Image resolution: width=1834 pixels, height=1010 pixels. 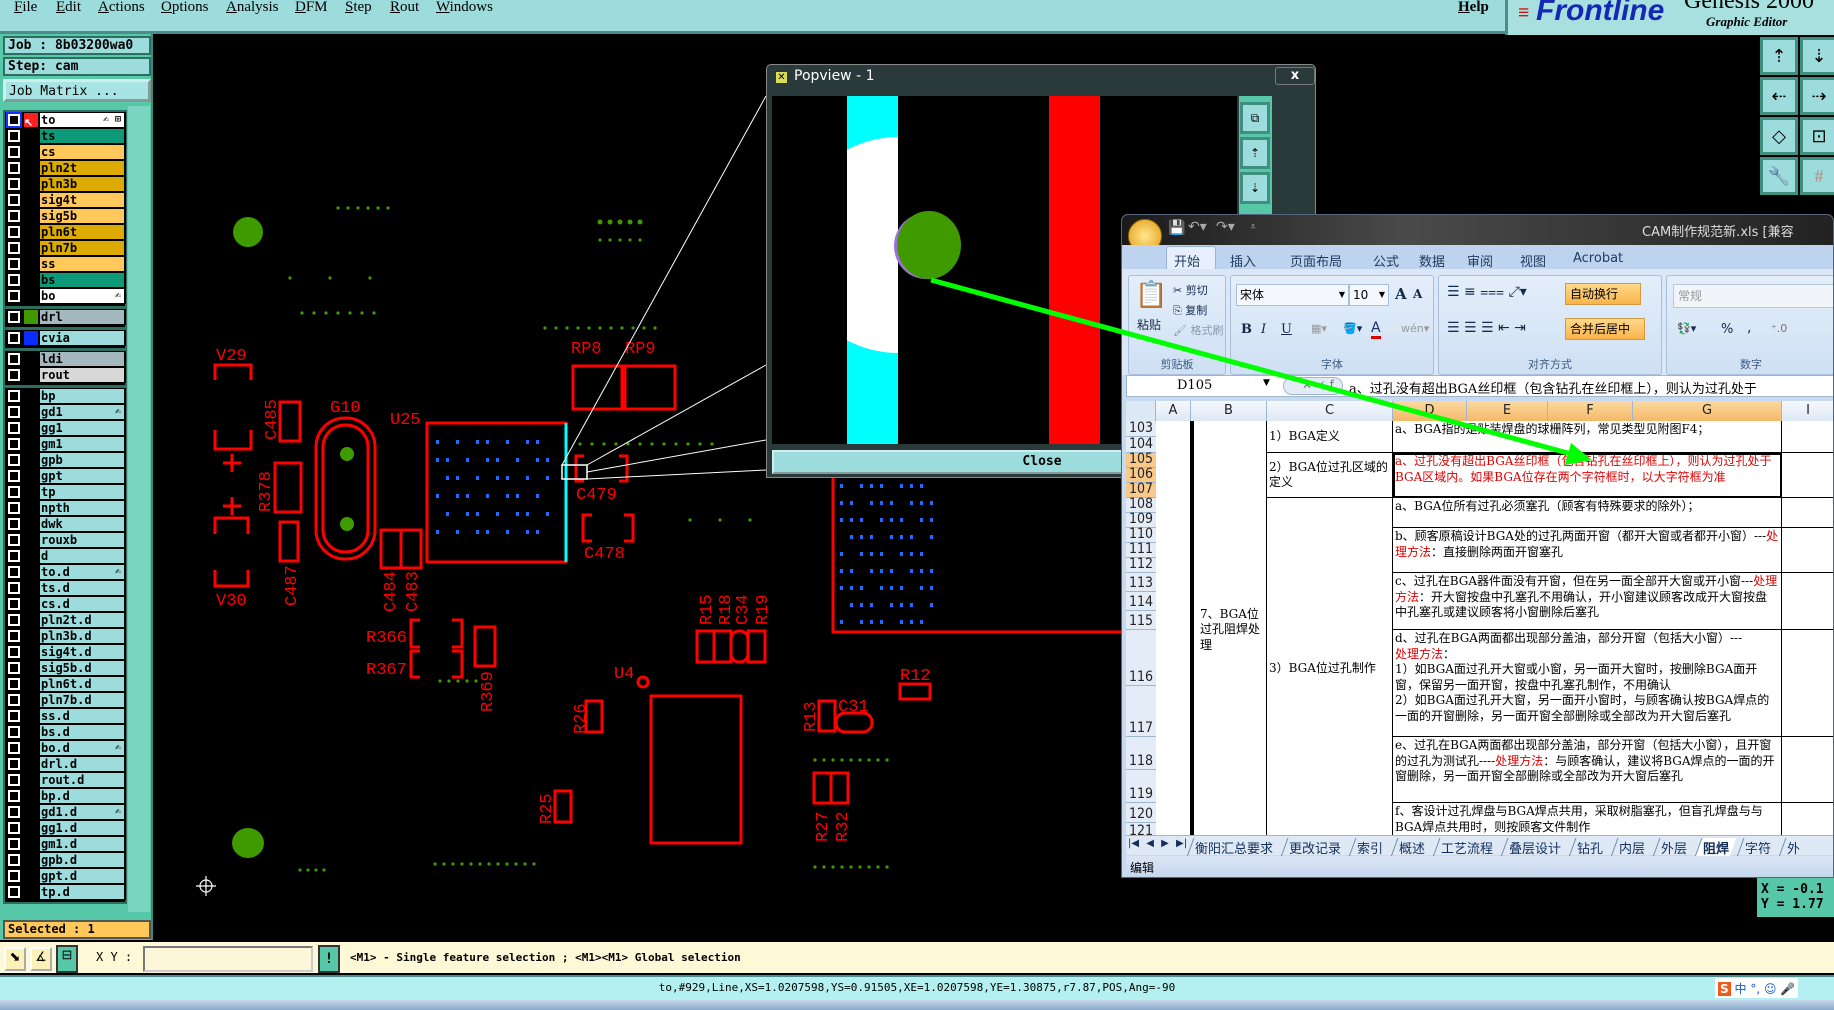 I want to click on ribbon-tab-home: 开始, so click(x=1187, y=260).